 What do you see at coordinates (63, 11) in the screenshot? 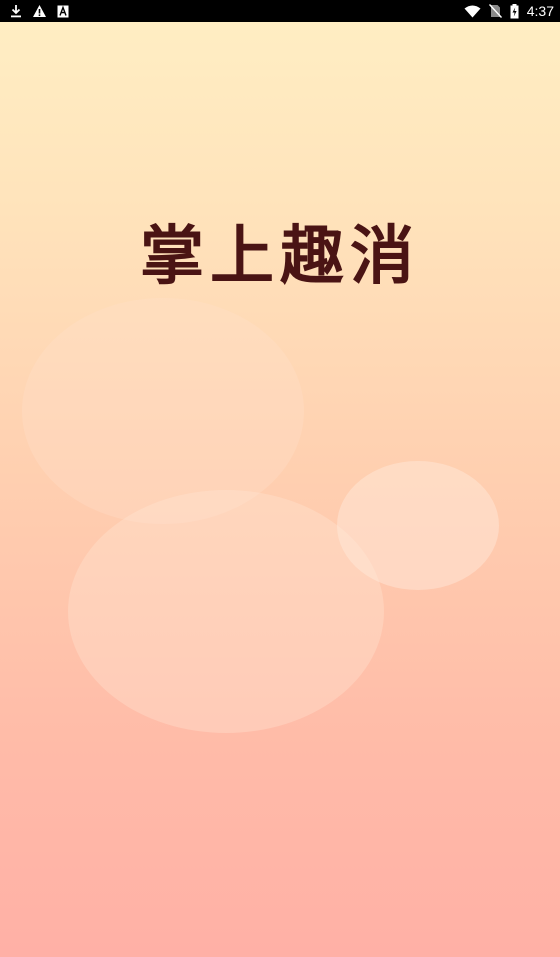
I see `font-a-icon` at bounding box center [63, 11].